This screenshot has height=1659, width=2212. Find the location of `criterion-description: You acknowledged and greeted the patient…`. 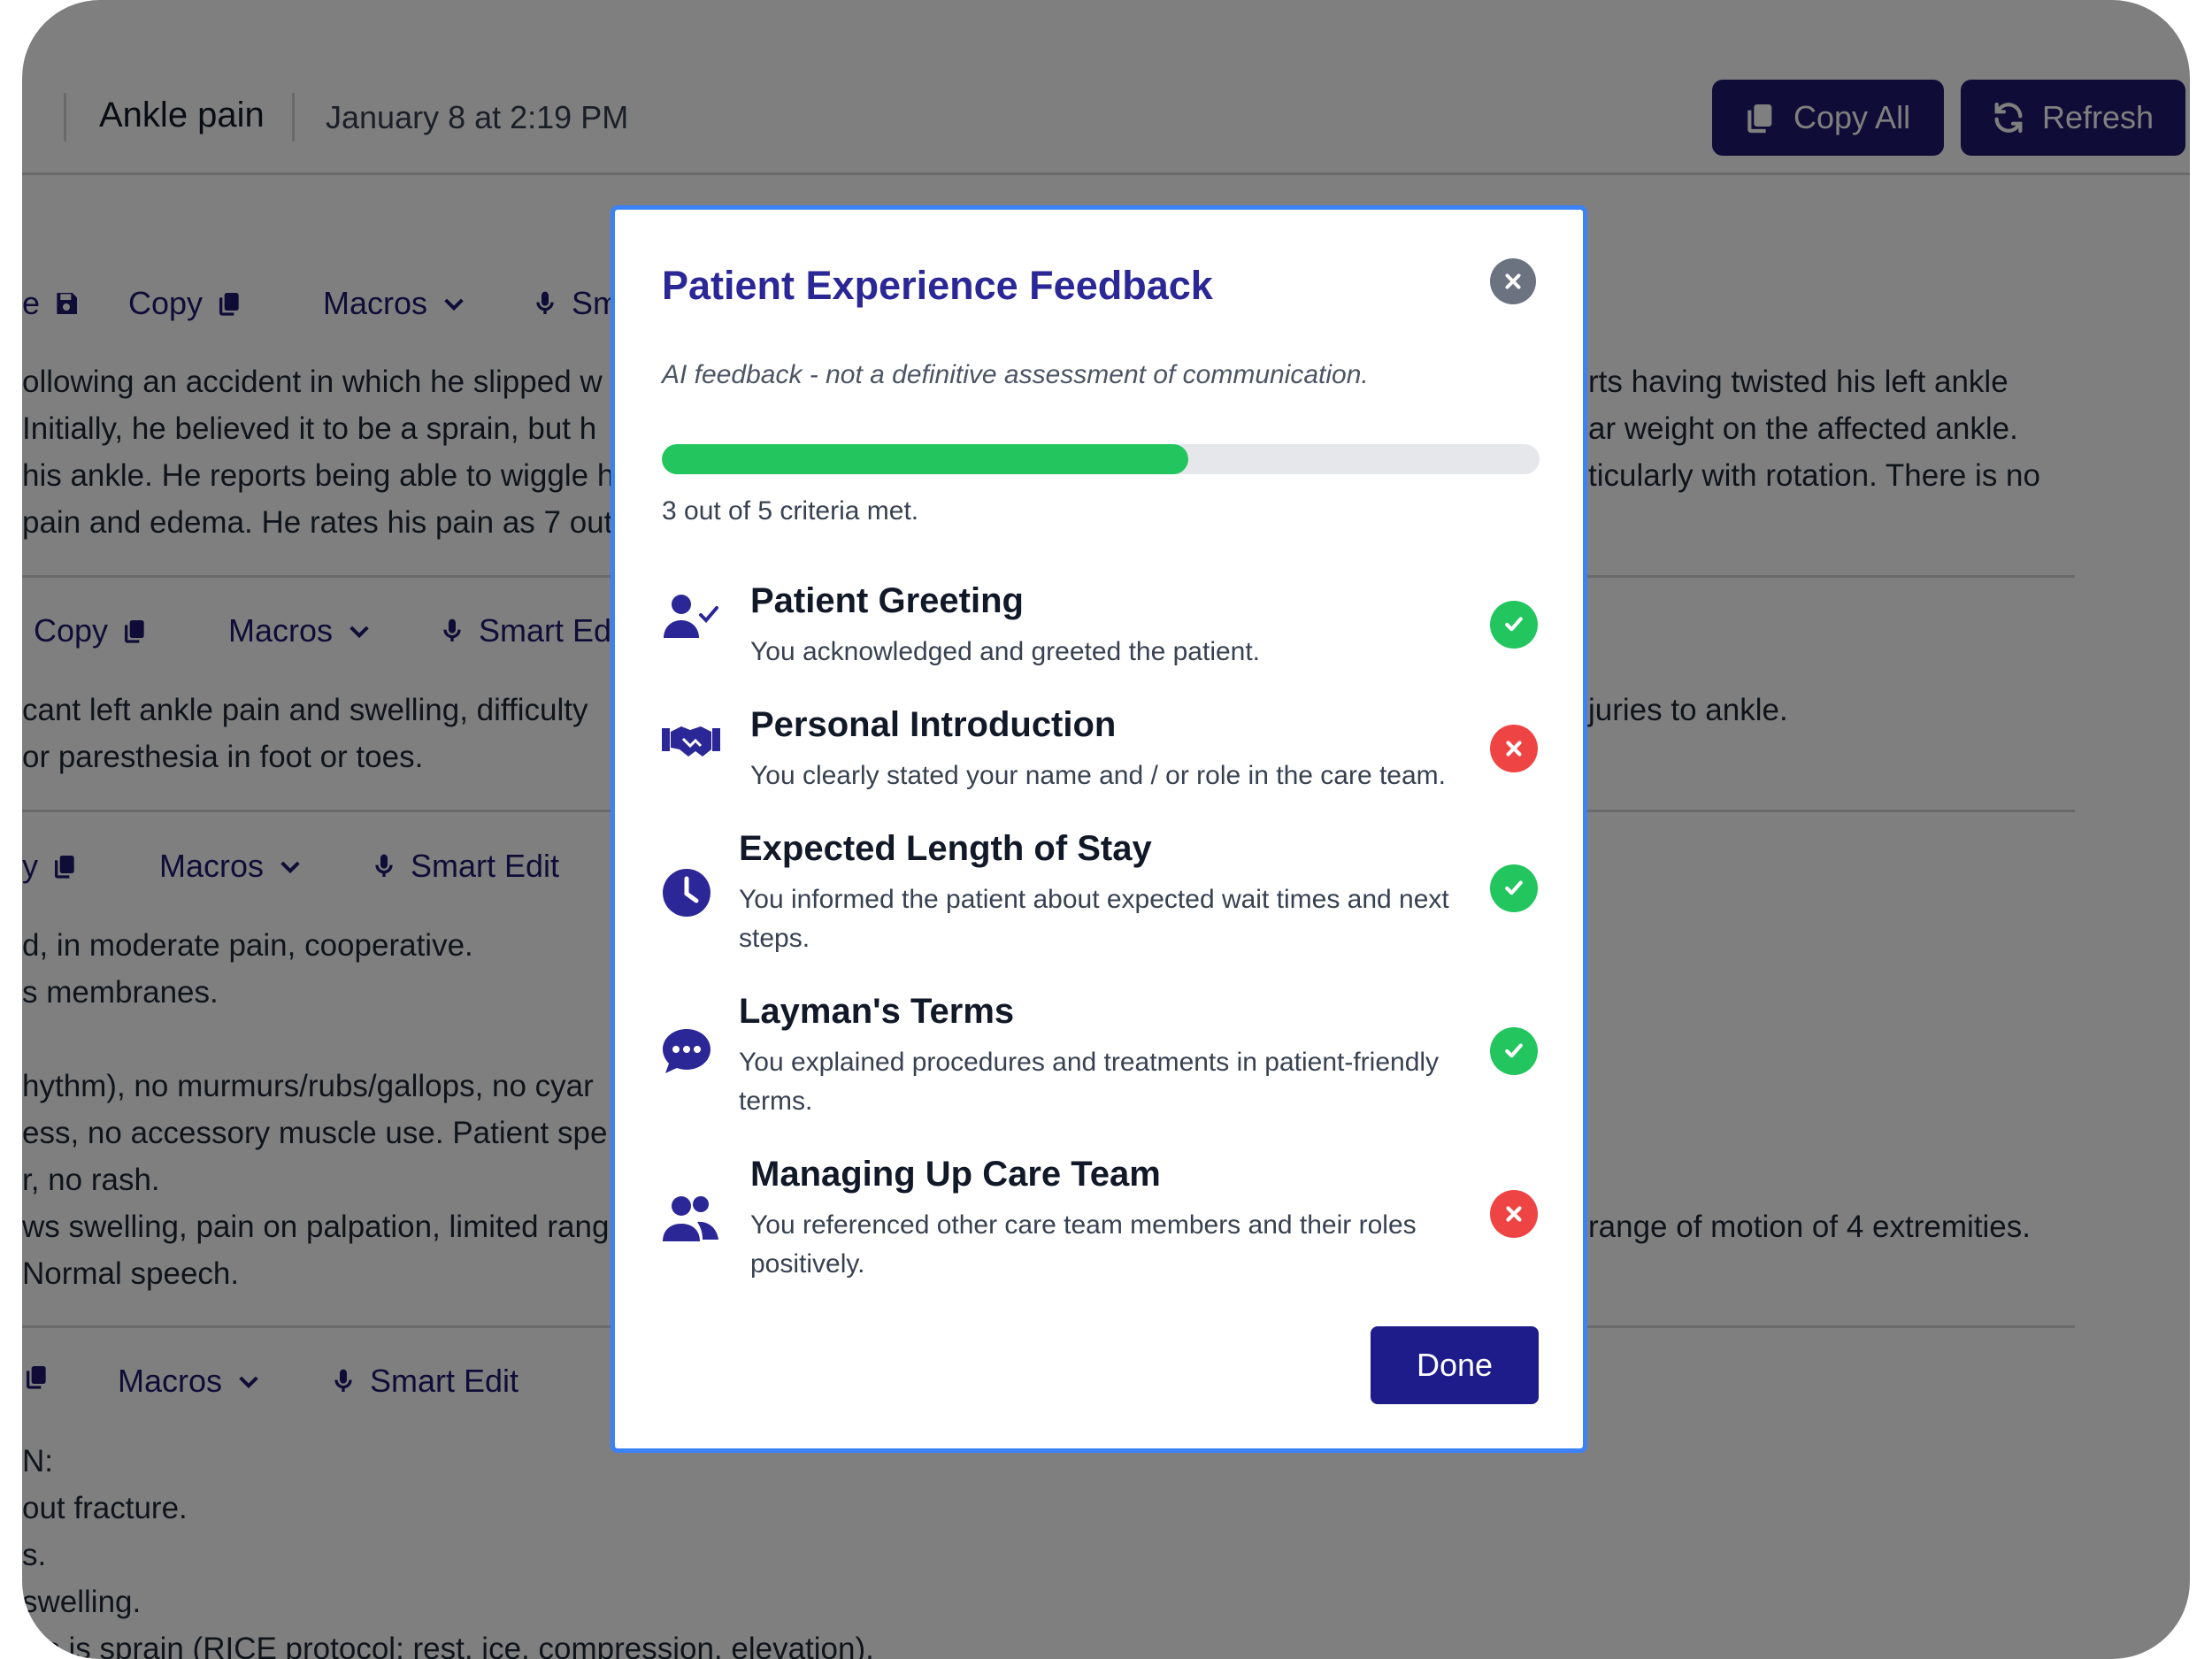

criterion-description: You acknowledged and greeted the patient… is located at coordinates (1006, 652).